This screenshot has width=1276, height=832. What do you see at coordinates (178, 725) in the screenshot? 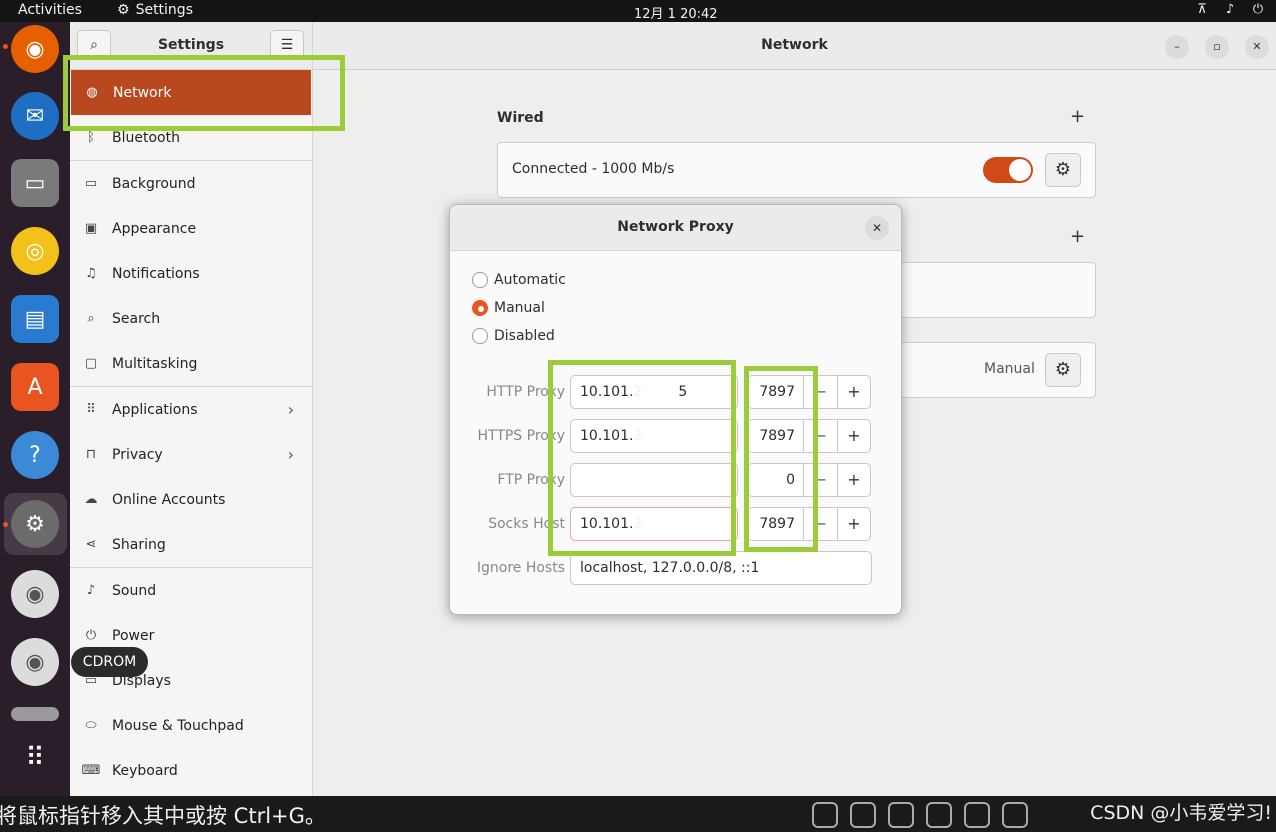
I see `sidebar-item-label: Mouse & Touchpad` at bounding box center [178, 725].